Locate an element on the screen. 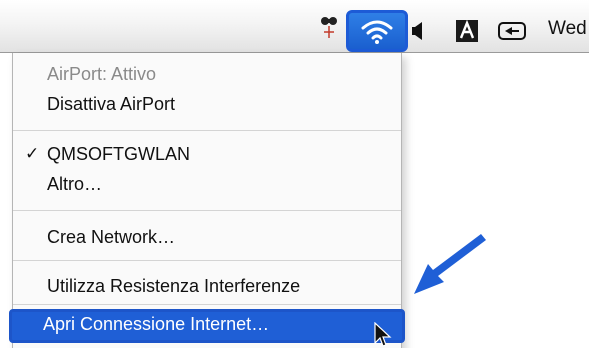 The height and width of the screenshot is (348, 589). pointer-arrow-icon is located at coordinates (451, 267).